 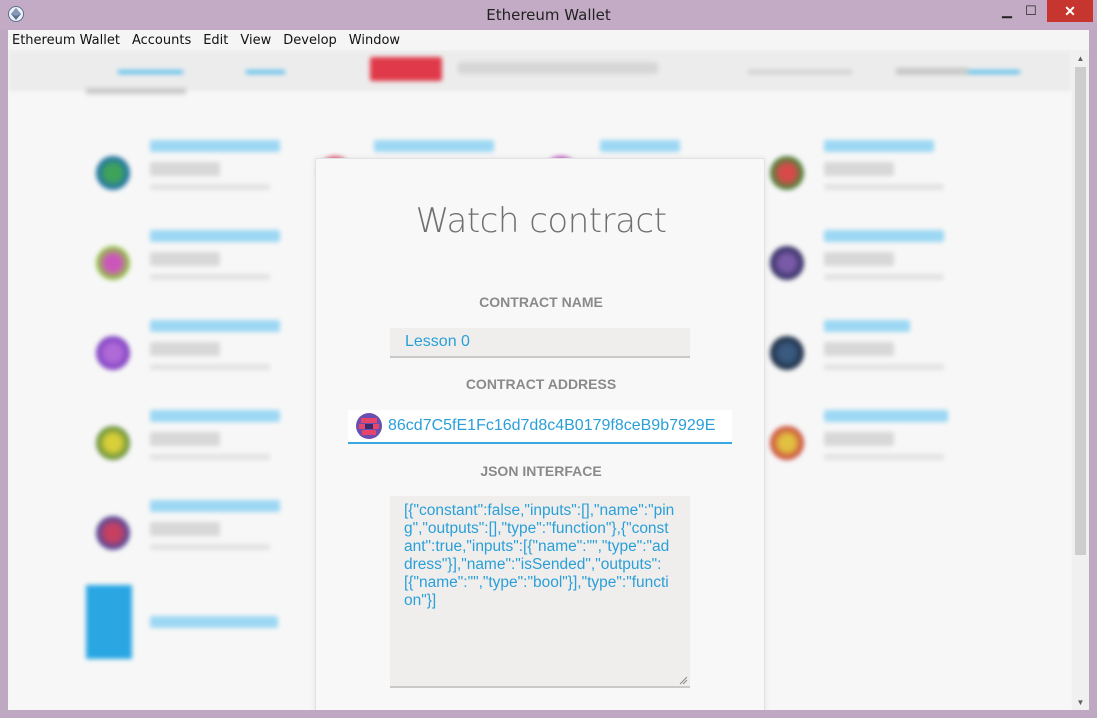 I want to click on subtitle-blurred, so click(x=136, y=91).